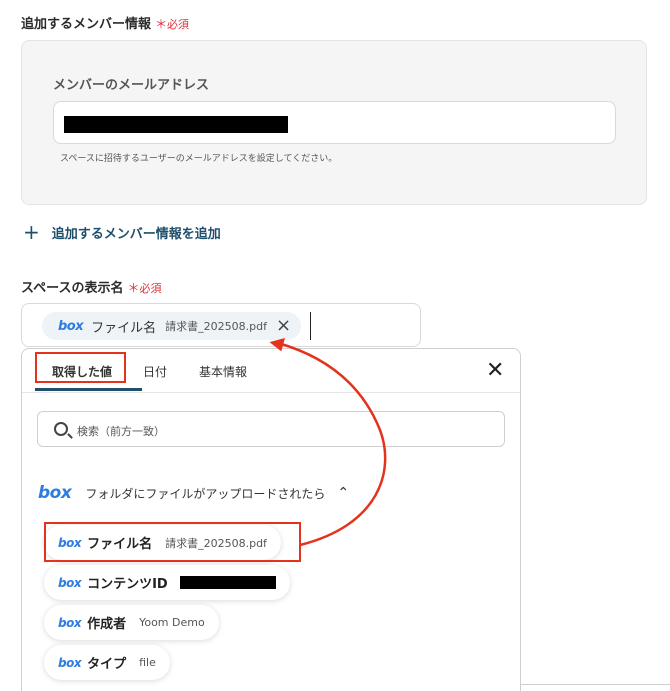  I want to click on close-icon: ×, so click(283, 326).